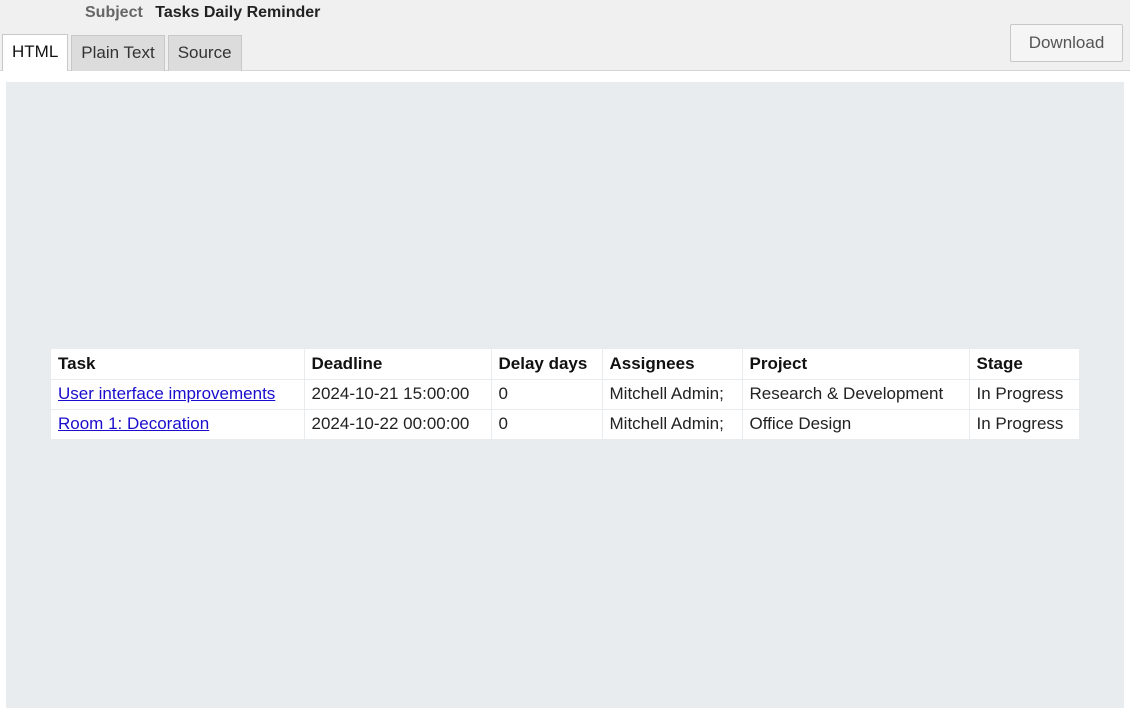  What do you see at coordinates (855, 364) in the screenshot?
I see `column-header-project: Project` at bounding box center [855, 364].